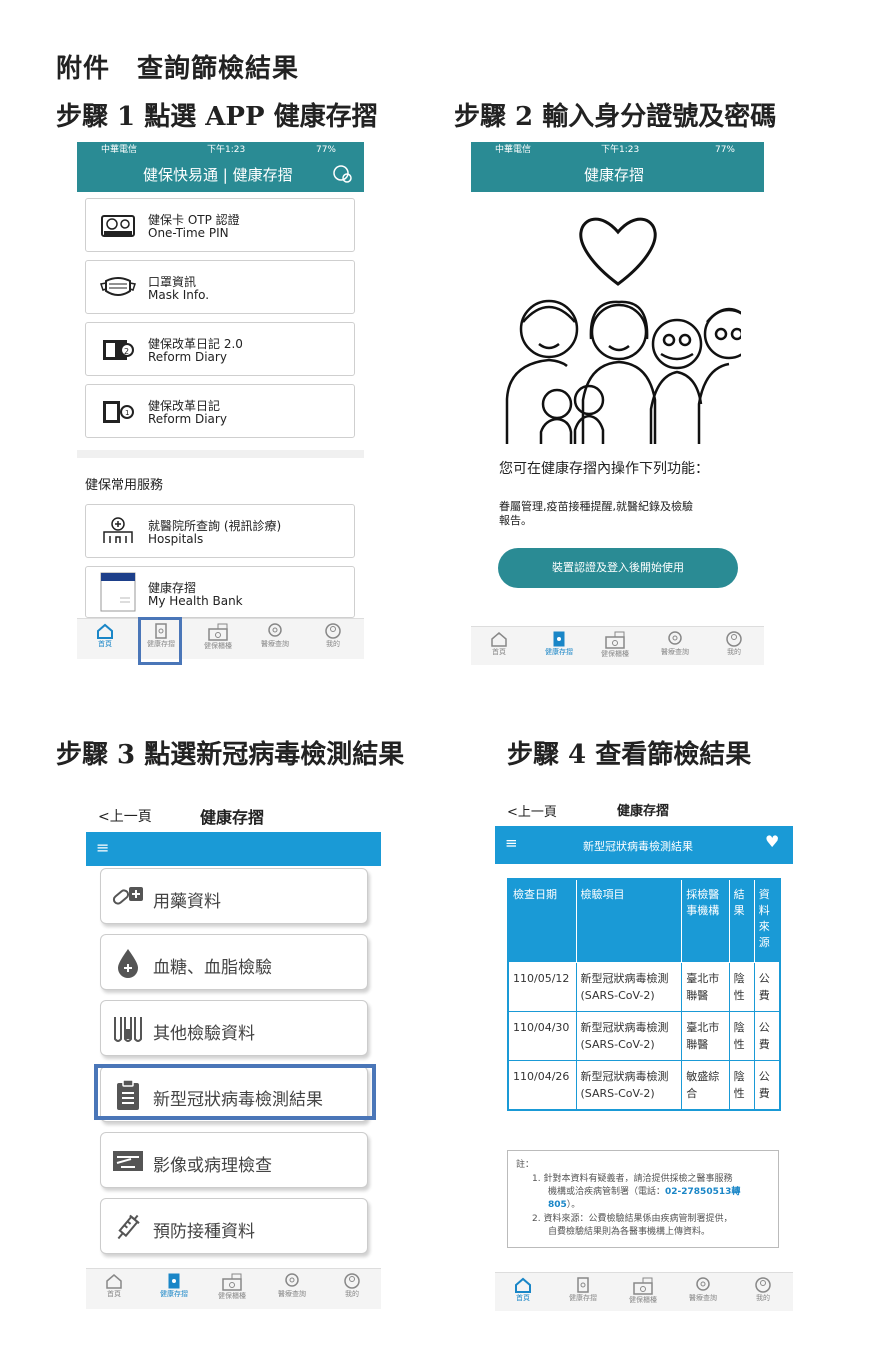 Image resolution: width=870 pixels, height=1356 pixels. I want to click on menu-item-medication: 用藥資料, so click(234, 896).